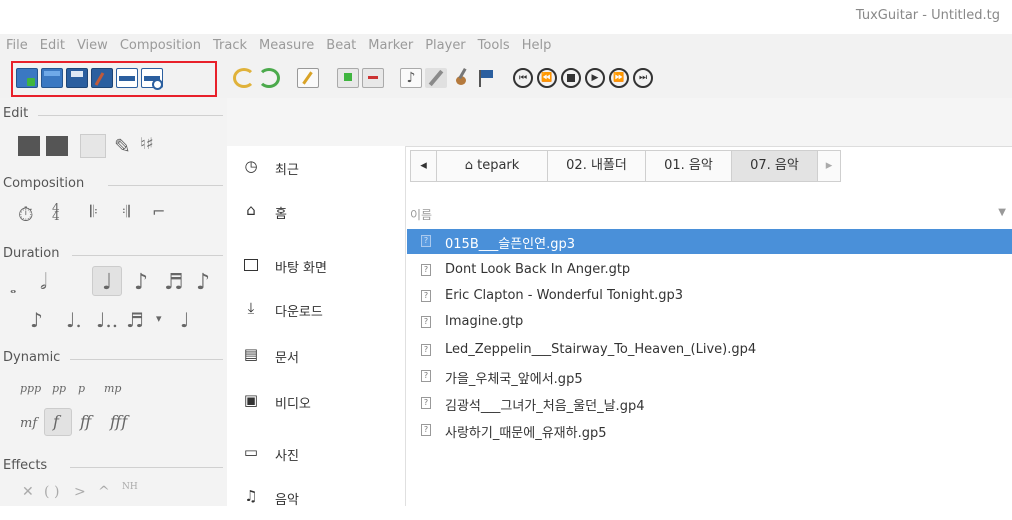  What do you see at coordinates (94, 212) in the screenshot?
I see `repeat-open-icon: 𝄆` at bounding box center [94, 212].